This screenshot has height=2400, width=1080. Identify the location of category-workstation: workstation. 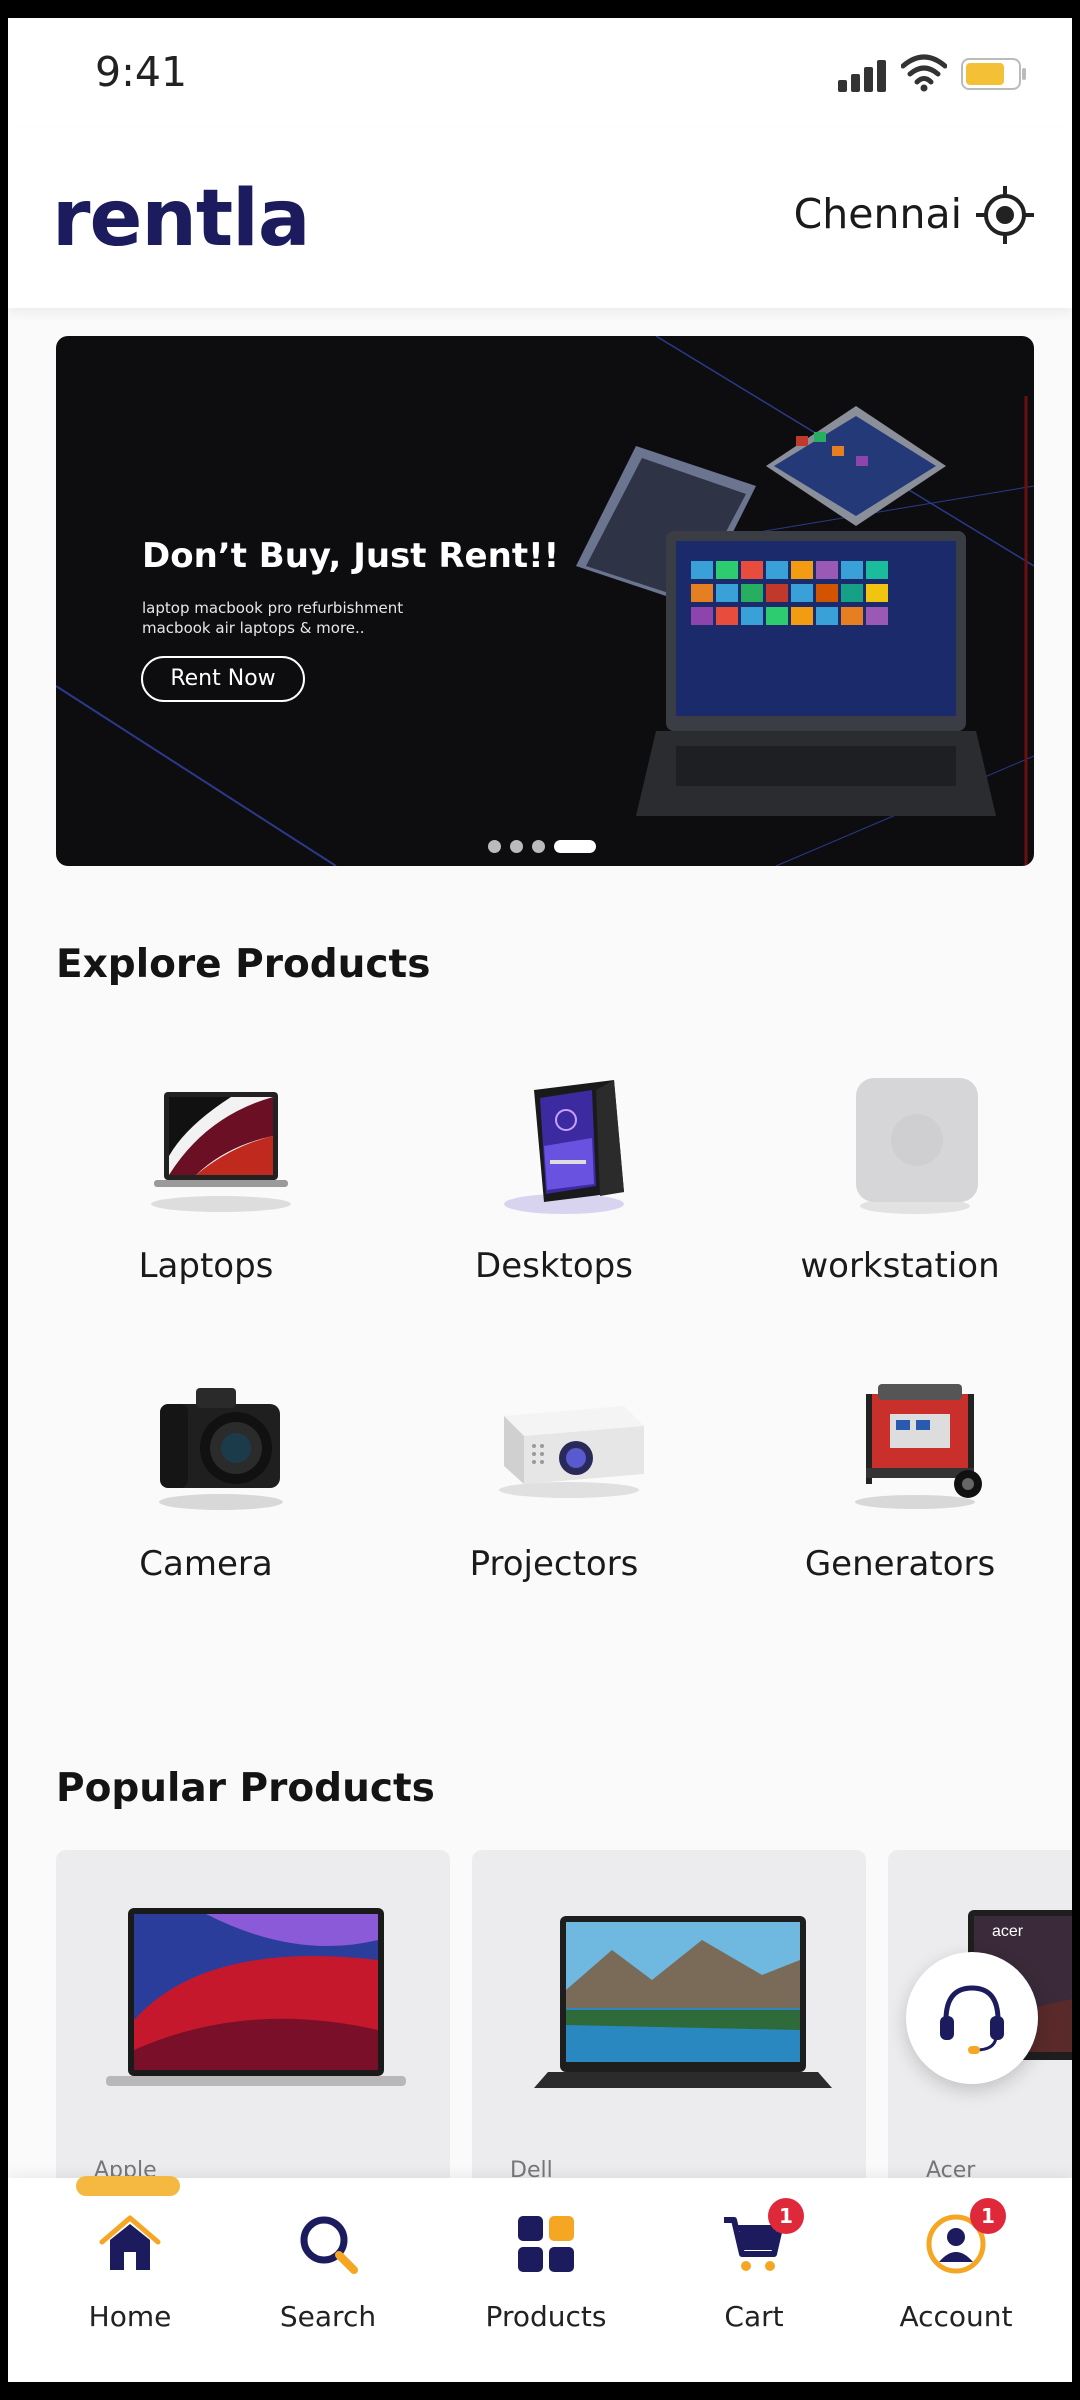
(900, 1206).